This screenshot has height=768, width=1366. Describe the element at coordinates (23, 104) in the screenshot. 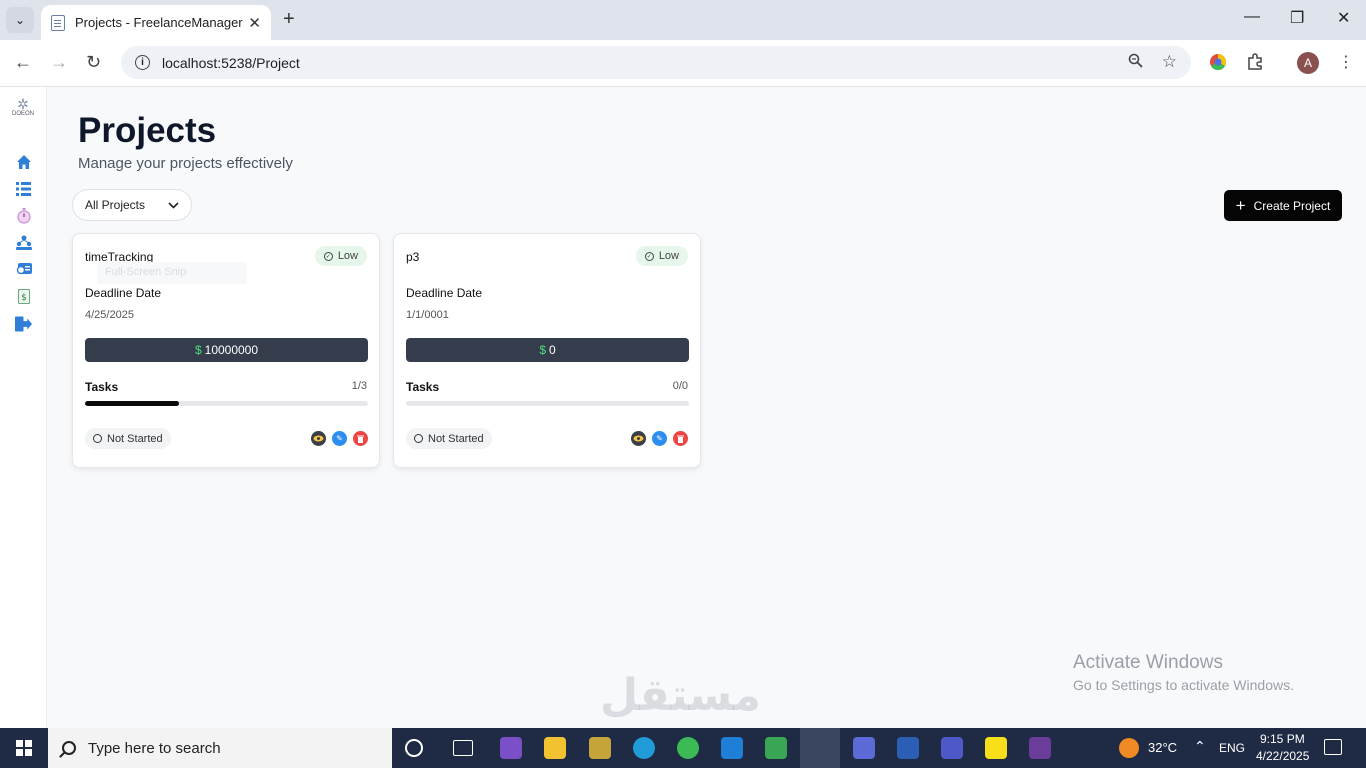

I see `logo-star-icon: ✲` at that location.